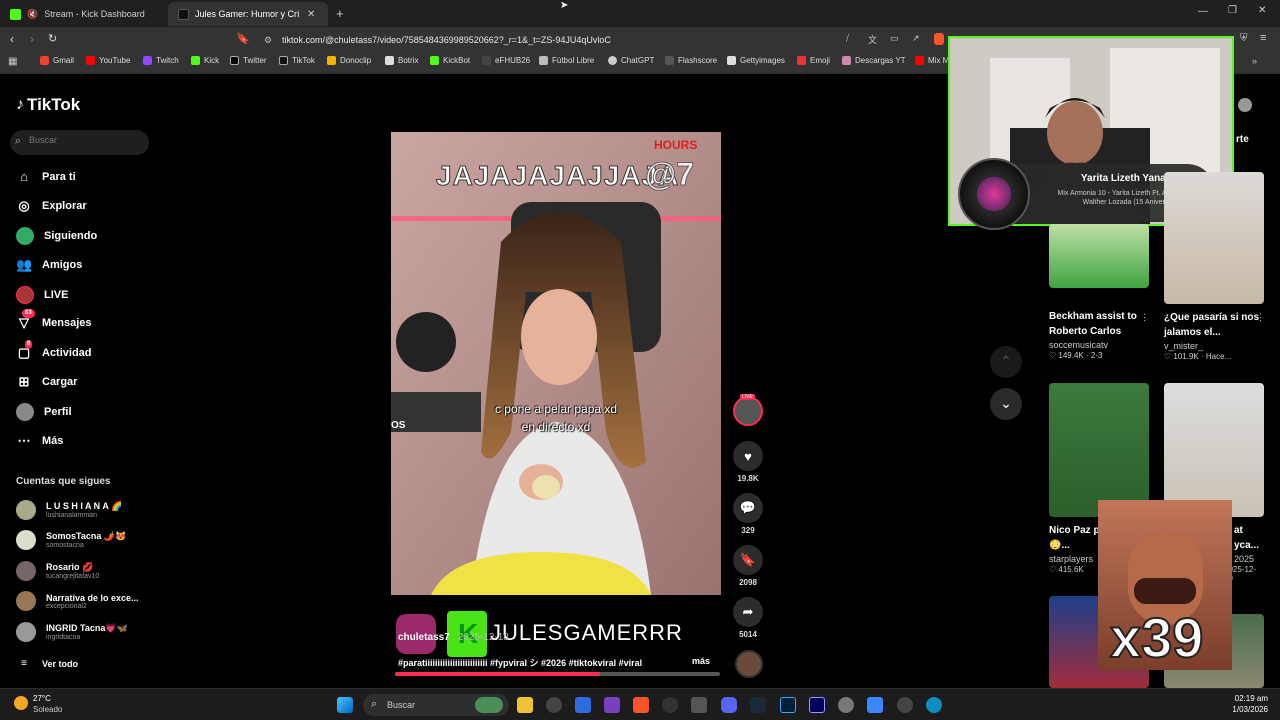  What do you see at coordinates (54, 320) in the screenshot?
I see `nav-mensajes: ▽ 83 Mensajes` at bounding box center [54, 320].